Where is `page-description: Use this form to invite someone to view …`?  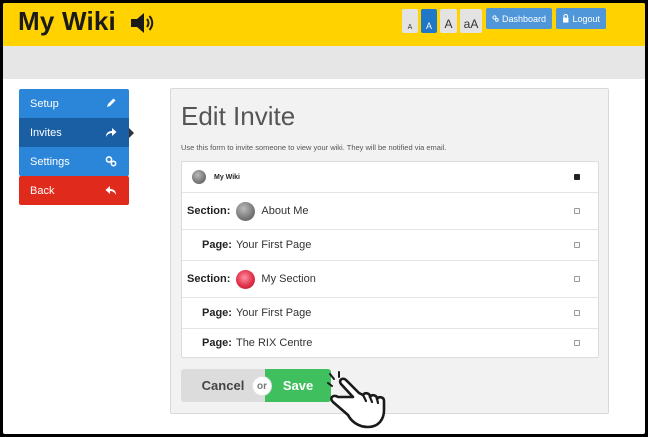 page-description: Use this form to invite someone to view … is located at coordinates (314, 147).